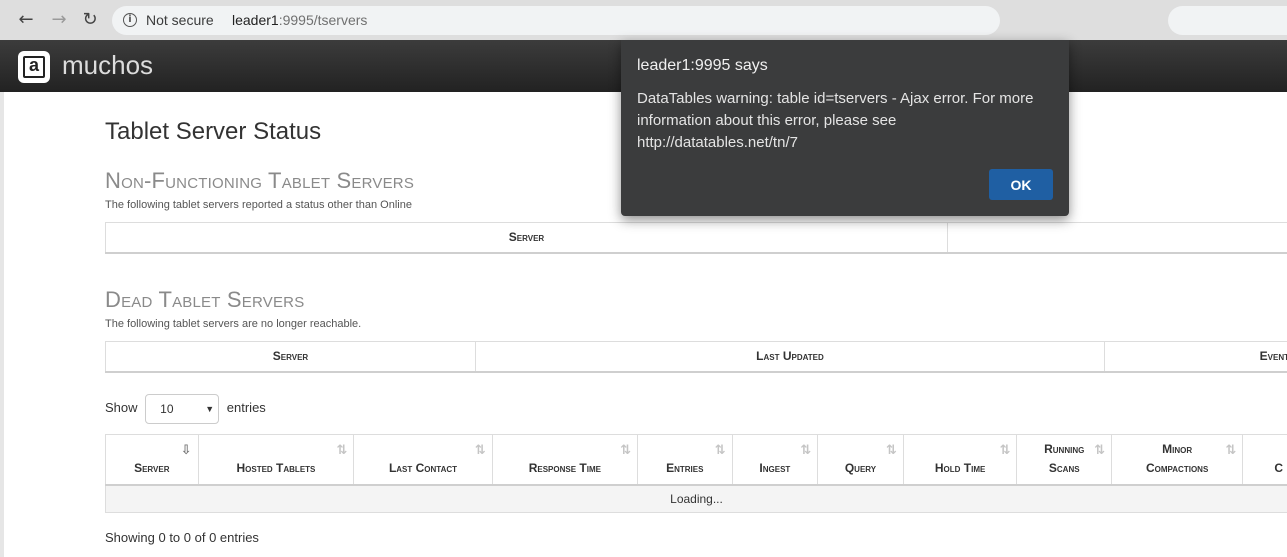 The height and width of the screenshot is (557, 1287). I want to click on column-header-label: C, so click(1278, 467).